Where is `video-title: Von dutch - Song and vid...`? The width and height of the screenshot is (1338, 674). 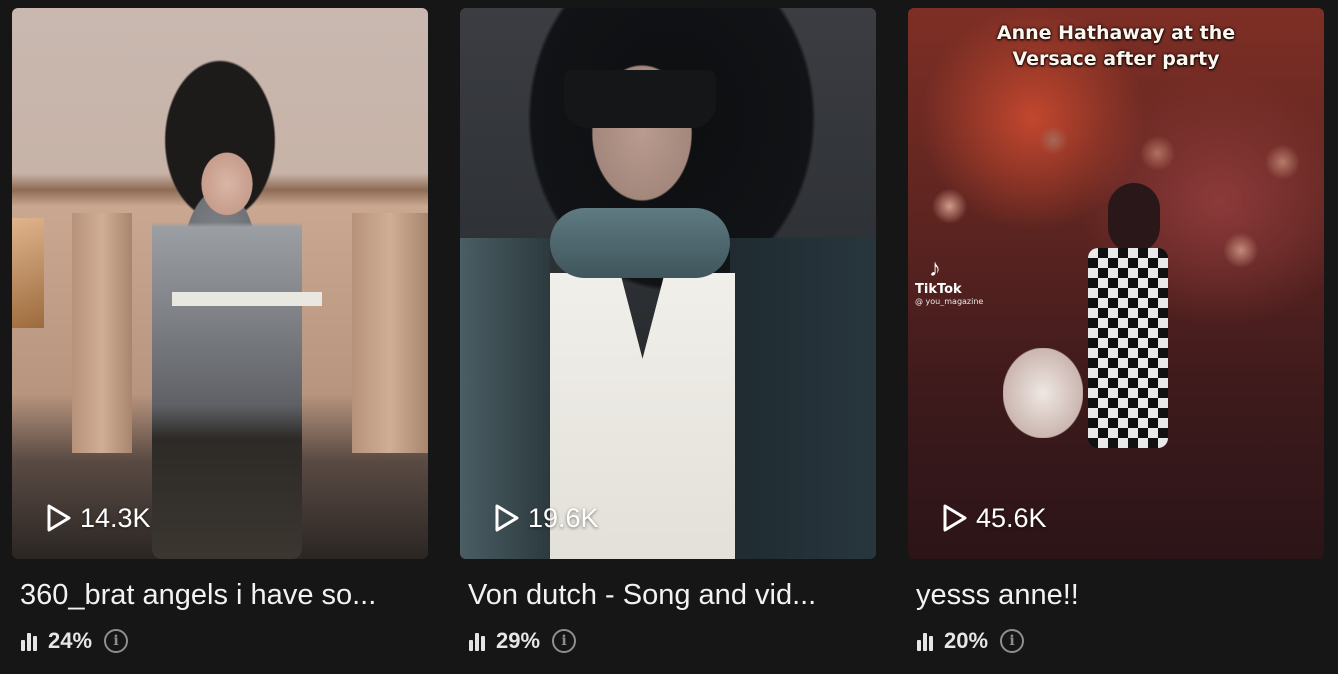 video-title: Von dutch - Song and vid... is located at coordinates (664, 595).